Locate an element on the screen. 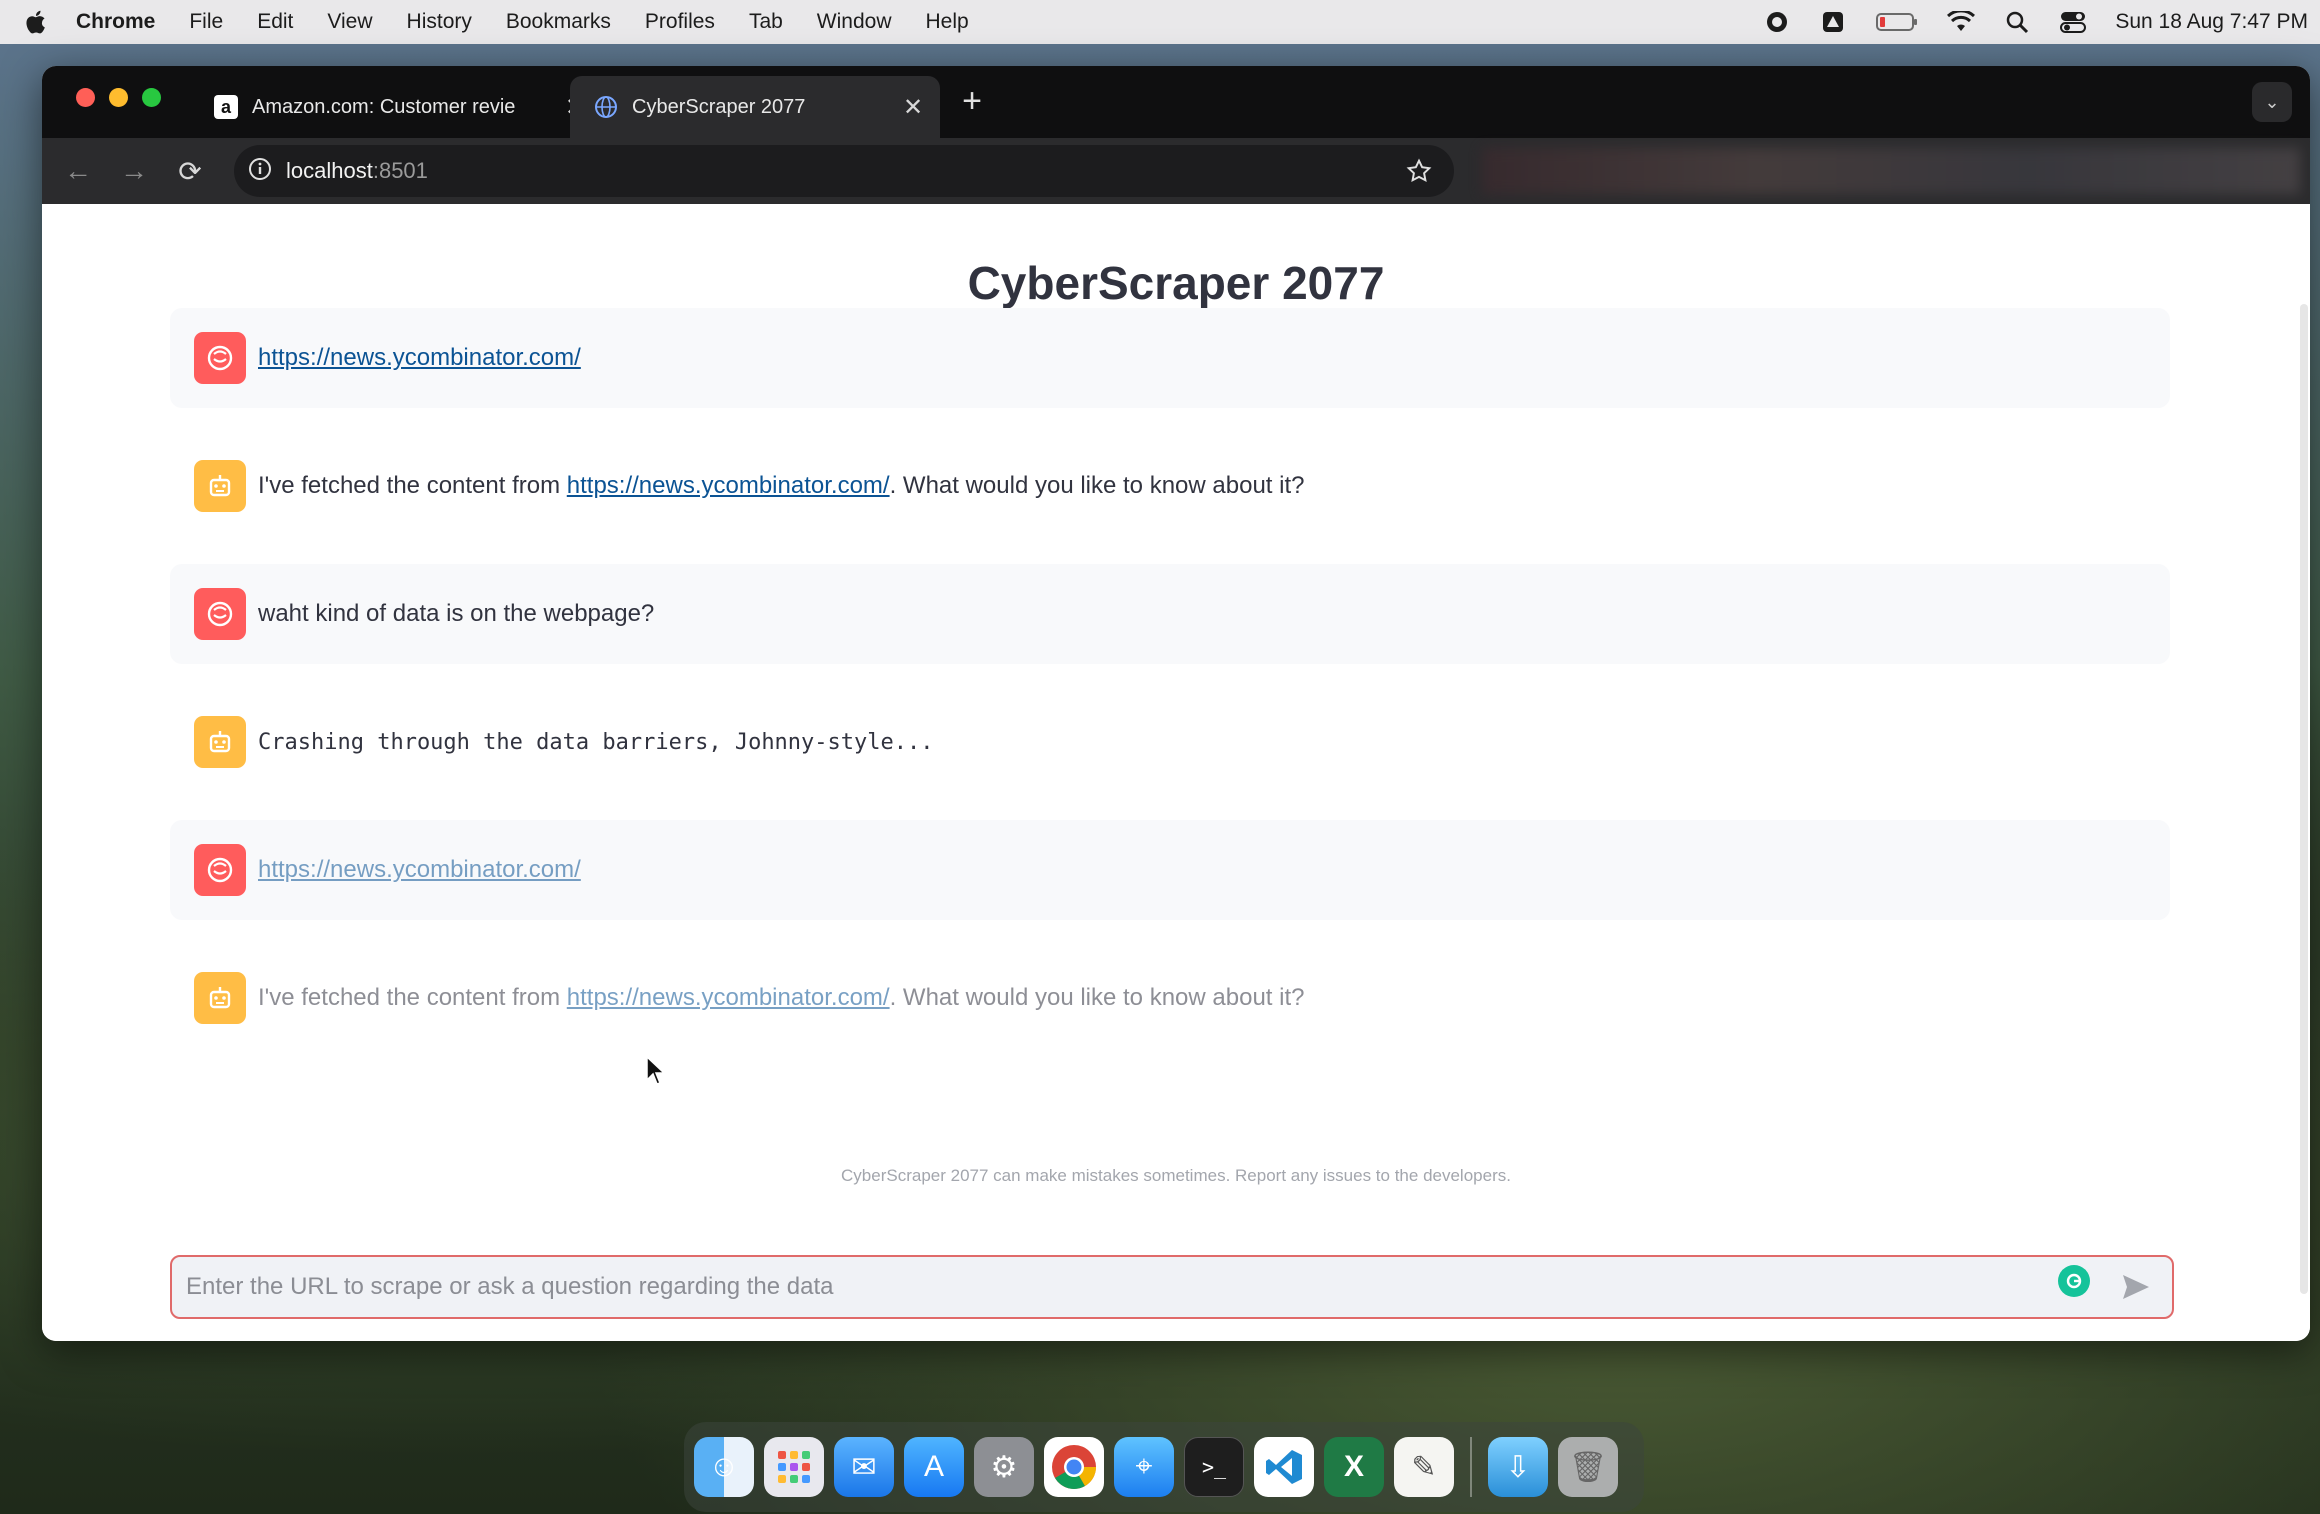  close-tab-icon: ✕ is located at coordinates (913, 107).